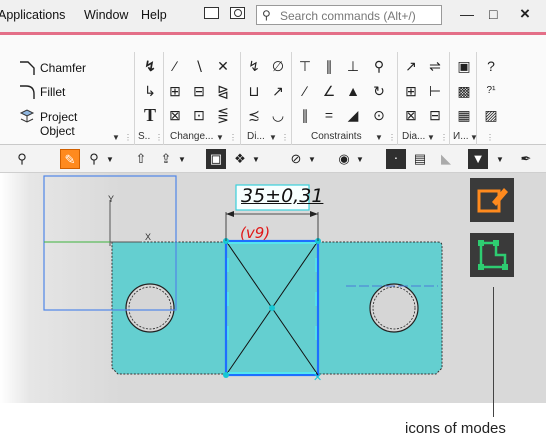 The height and width of the screenshot is (444, 546). I want to click on caption: icons of modes, so click(455, 428).